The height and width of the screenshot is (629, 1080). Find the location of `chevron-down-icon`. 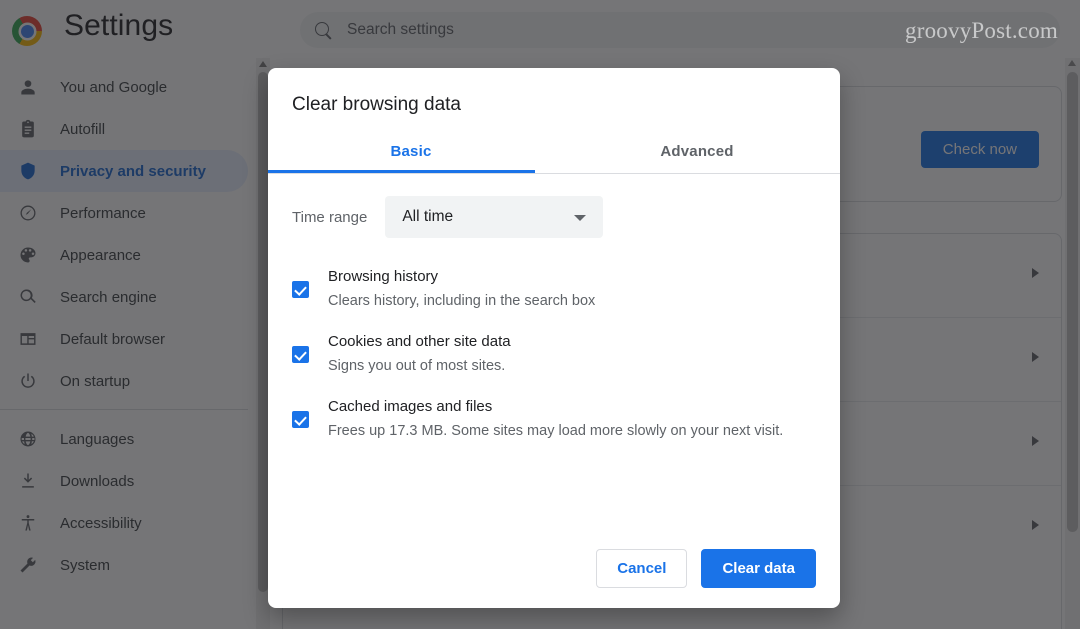

chevron-down-icon is located at coordinates (580, 218).